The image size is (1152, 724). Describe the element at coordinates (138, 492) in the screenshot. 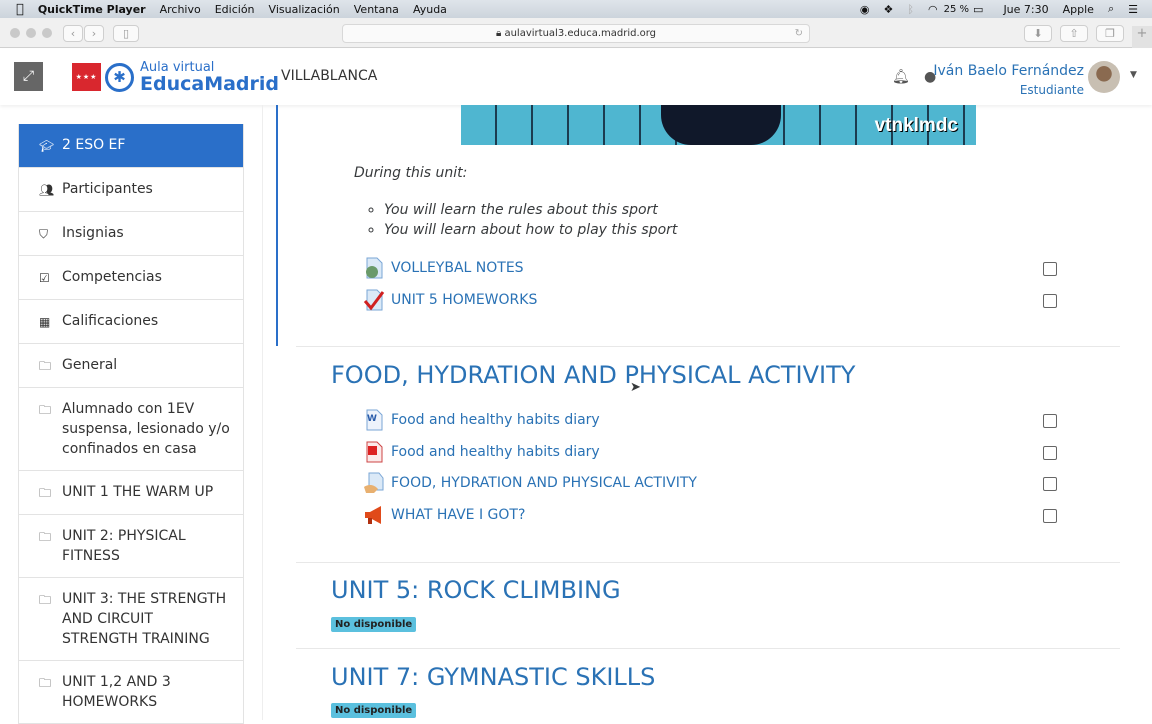

I see `sidebar-item-label: UNIT 1 THE WARM UP` at that location.